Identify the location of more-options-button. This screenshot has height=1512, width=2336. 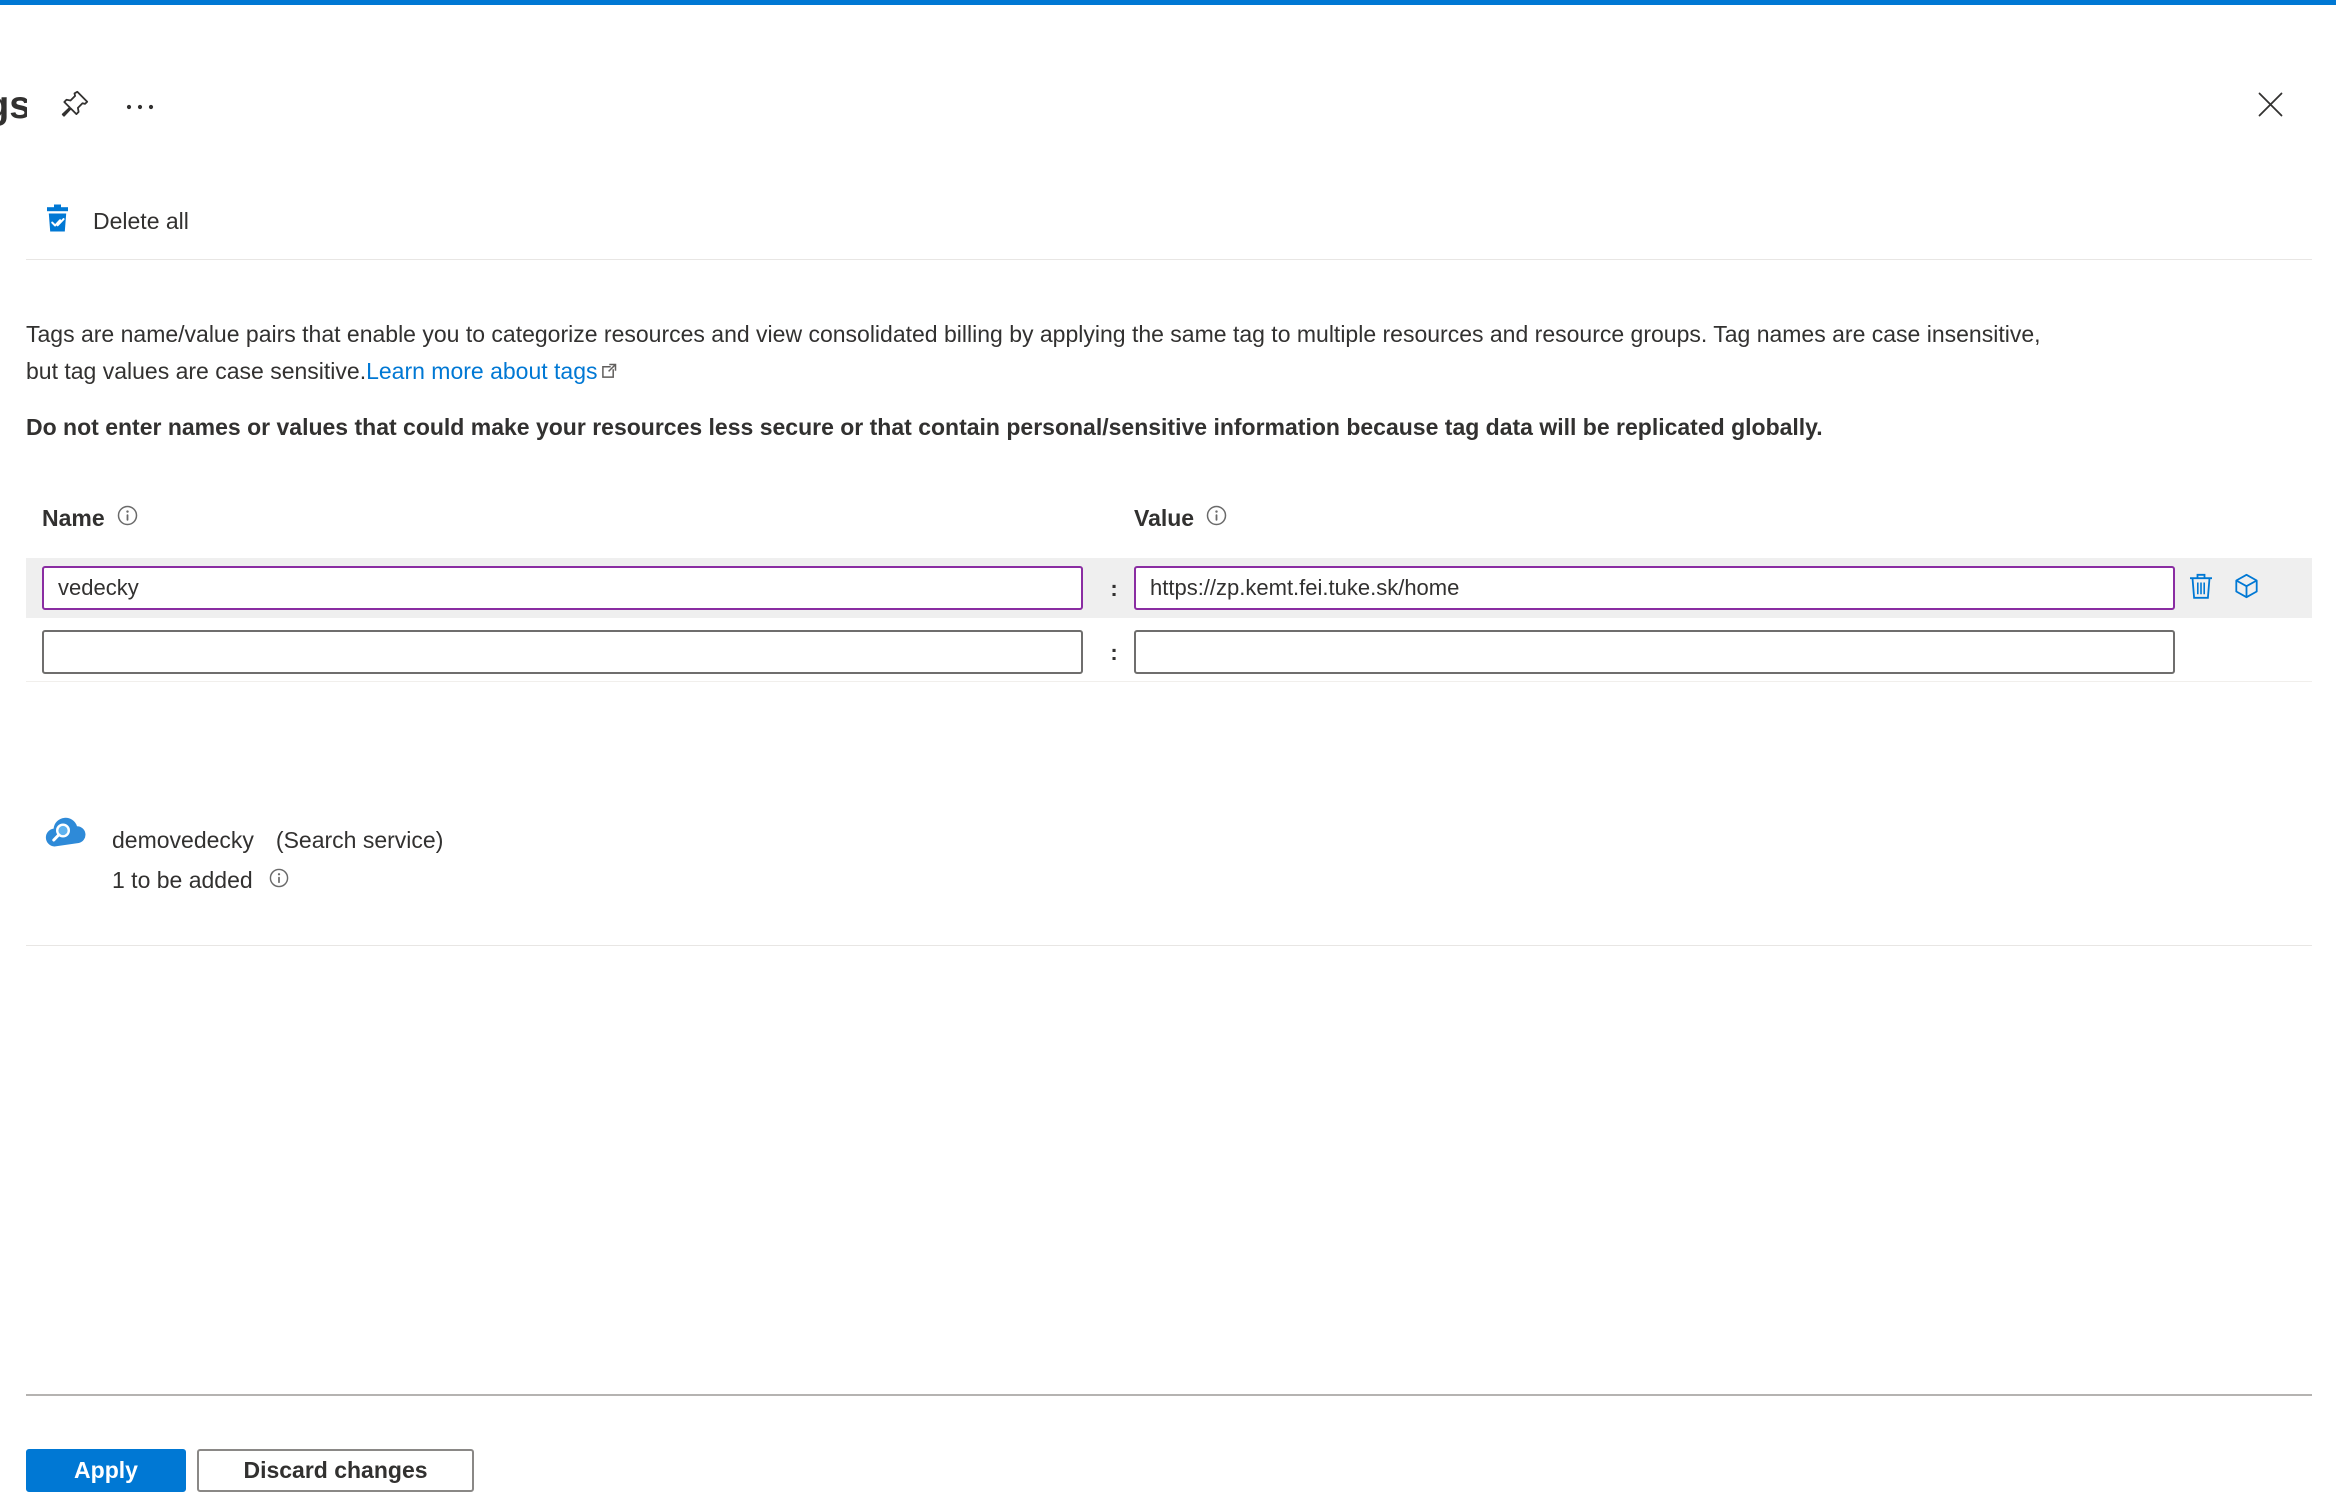
(140, 106).